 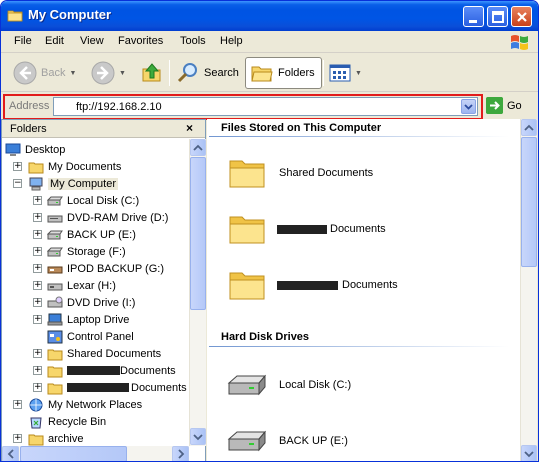 What do you see at coordinates (340, 73) in the screenshot?
I see `views-icon` at bounding box center [340, 73].